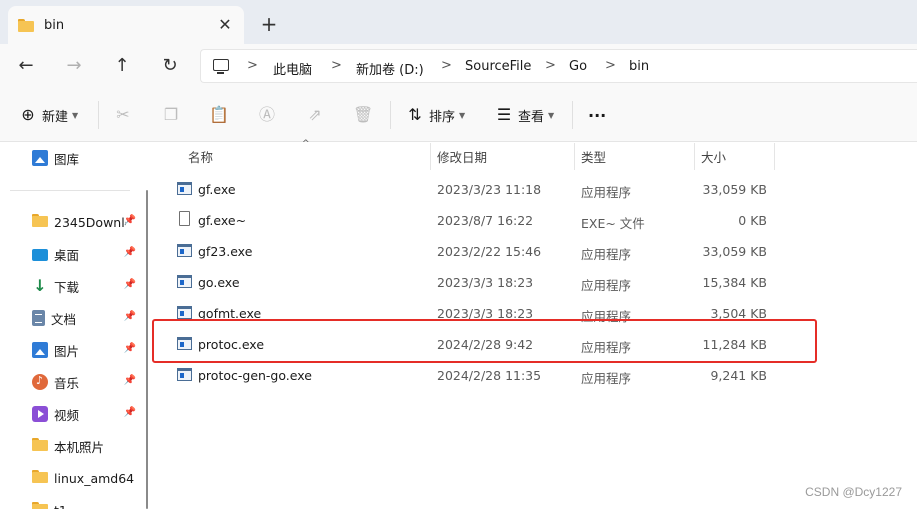 The image size is (917, 509). I want to click on file-date: 2023/8/7 16:22, so click(485, 220).